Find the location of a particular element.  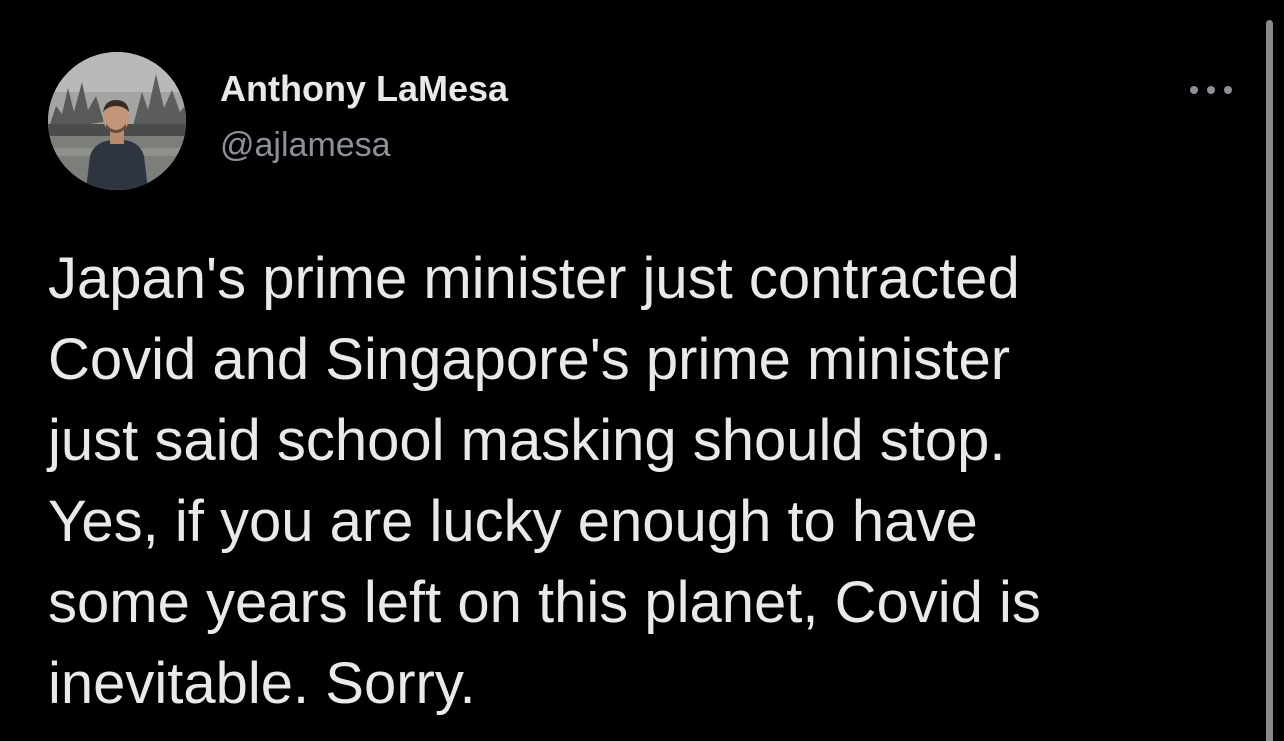

tweet-text-line: Covid and Singapore's prime minister is located at coordinates (529, 359).